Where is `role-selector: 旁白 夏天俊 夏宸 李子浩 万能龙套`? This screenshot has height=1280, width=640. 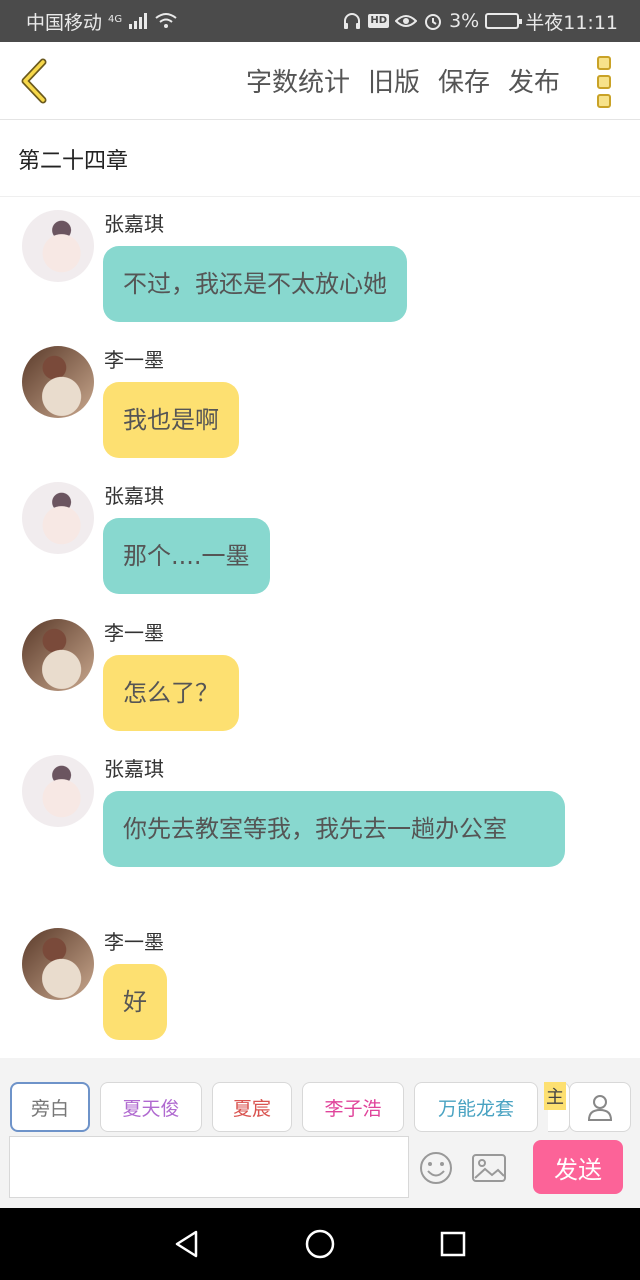
role-selector: 旁白 夏天俊 夏宸 李子浩 万能龙套 is located at coordinates (274, 1107).